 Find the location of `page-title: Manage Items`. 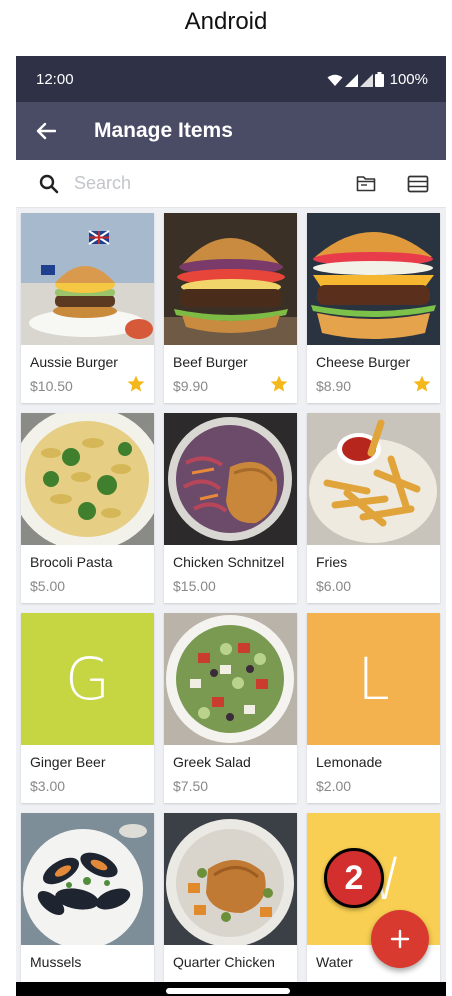

page-title: Manage Items is located at coordinates (163, 130).